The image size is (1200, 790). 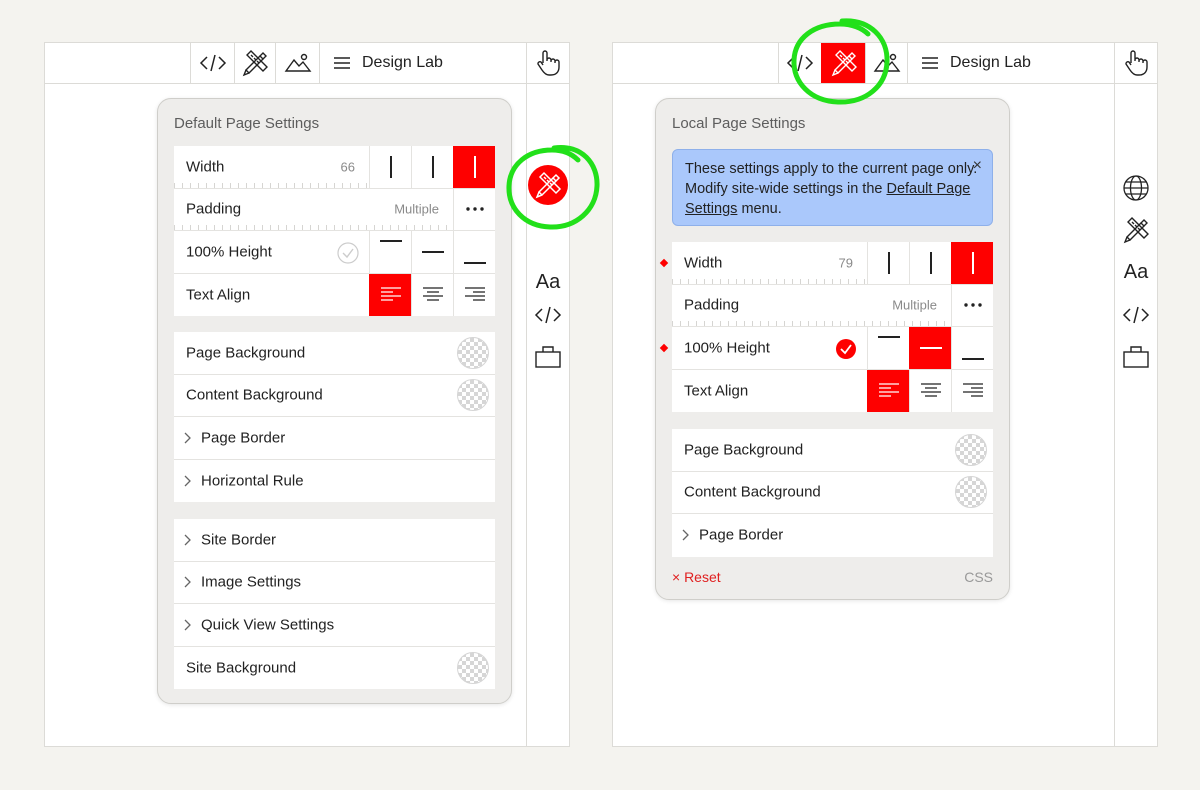 What do you see at coordinates (846, 262) in the screenshot?
I see `width-value: 79` at bounding box center [846, 262].